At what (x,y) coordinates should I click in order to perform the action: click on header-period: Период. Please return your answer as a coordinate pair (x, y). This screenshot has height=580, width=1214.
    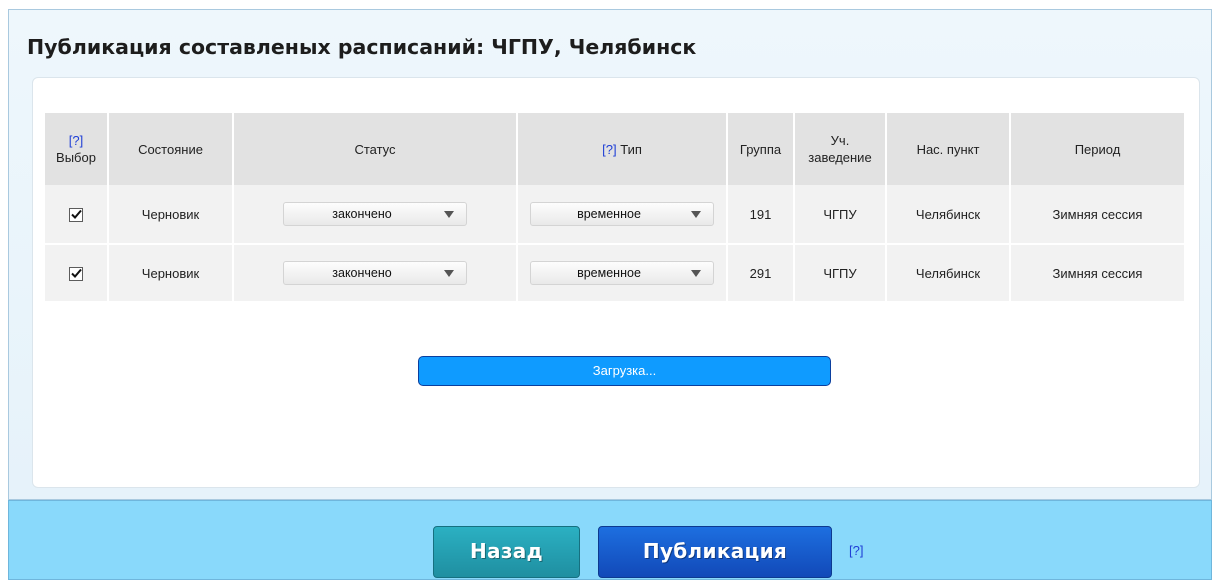
    Looking at the image, I should click on (1097, 149).